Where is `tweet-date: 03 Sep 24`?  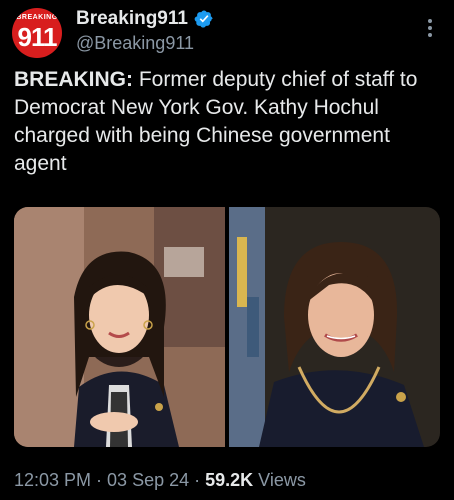 tweet-date: 03 Sep 24 is located at coordinates (148, 480).